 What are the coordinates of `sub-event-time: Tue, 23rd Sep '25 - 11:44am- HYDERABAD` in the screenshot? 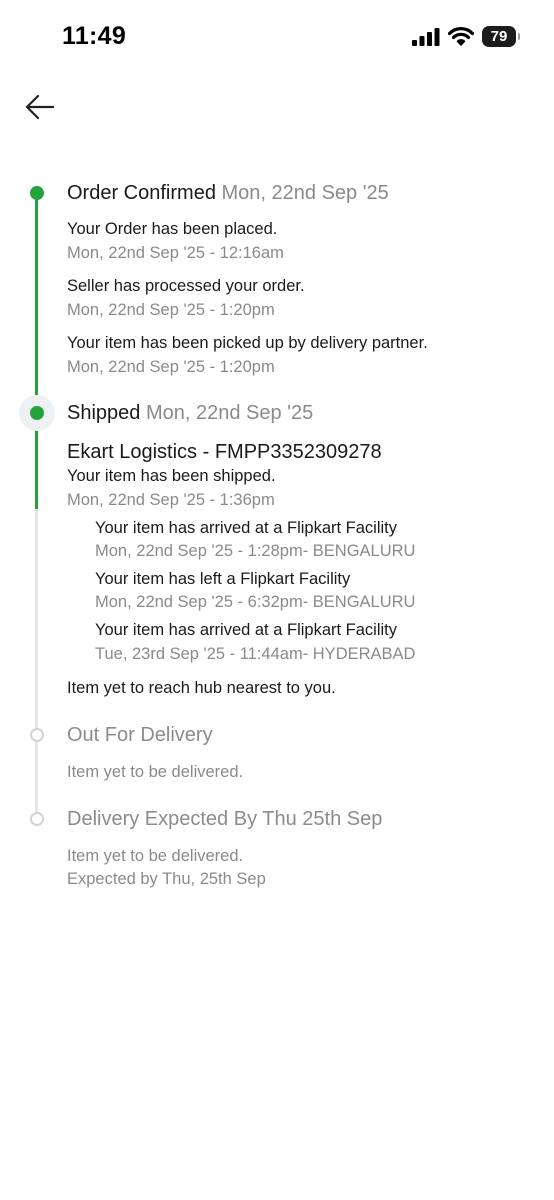 It's located at (255, 654).